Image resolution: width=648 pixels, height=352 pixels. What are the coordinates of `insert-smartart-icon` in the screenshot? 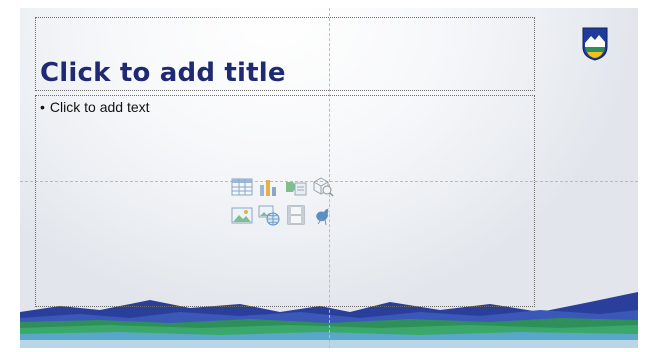 It's located at (296, 187).